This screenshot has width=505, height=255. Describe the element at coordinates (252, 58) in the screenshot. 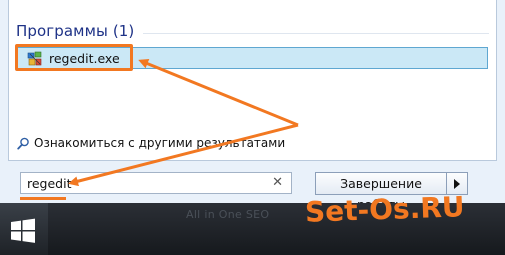

I see `result-item-regedit: regedit.exe` at that location.